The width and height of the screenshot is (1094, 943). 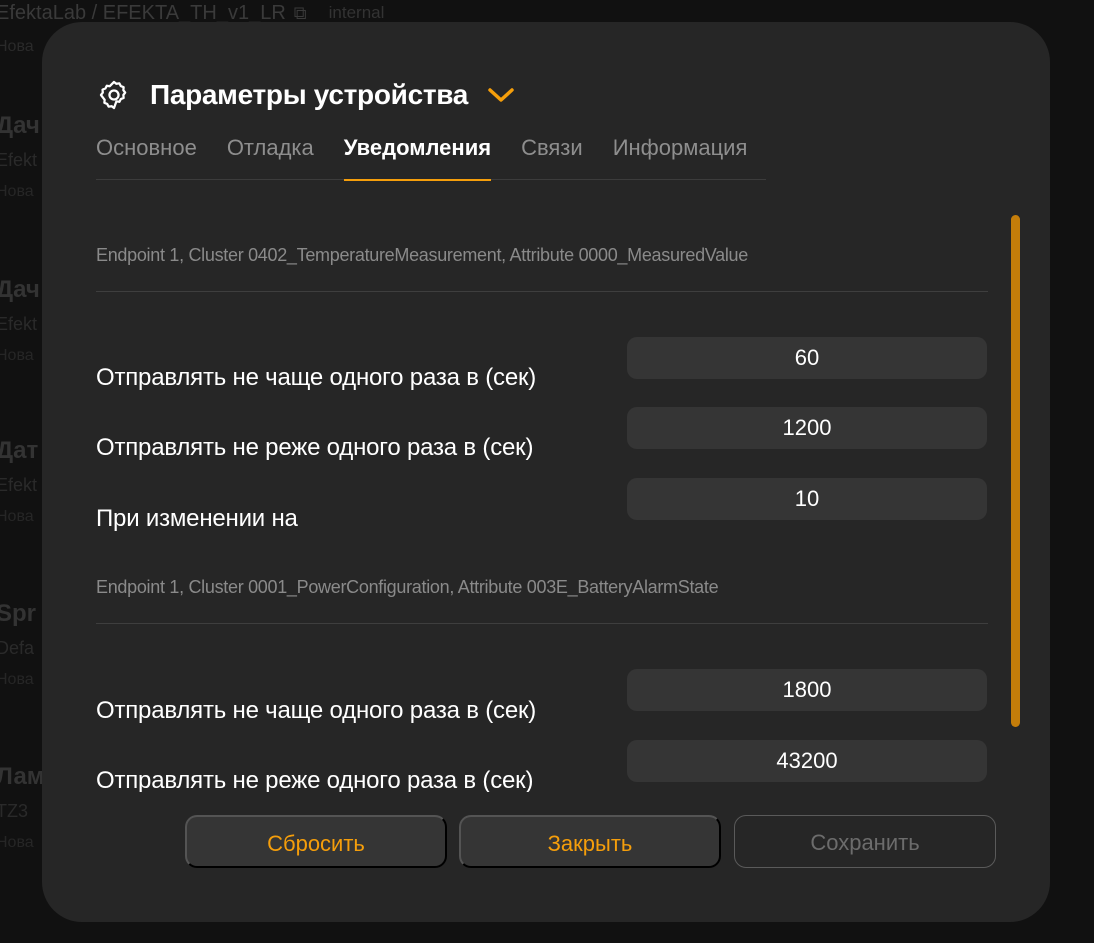 I want to click on background-item-subtitle: TZ3, so click(x=14, y=811).